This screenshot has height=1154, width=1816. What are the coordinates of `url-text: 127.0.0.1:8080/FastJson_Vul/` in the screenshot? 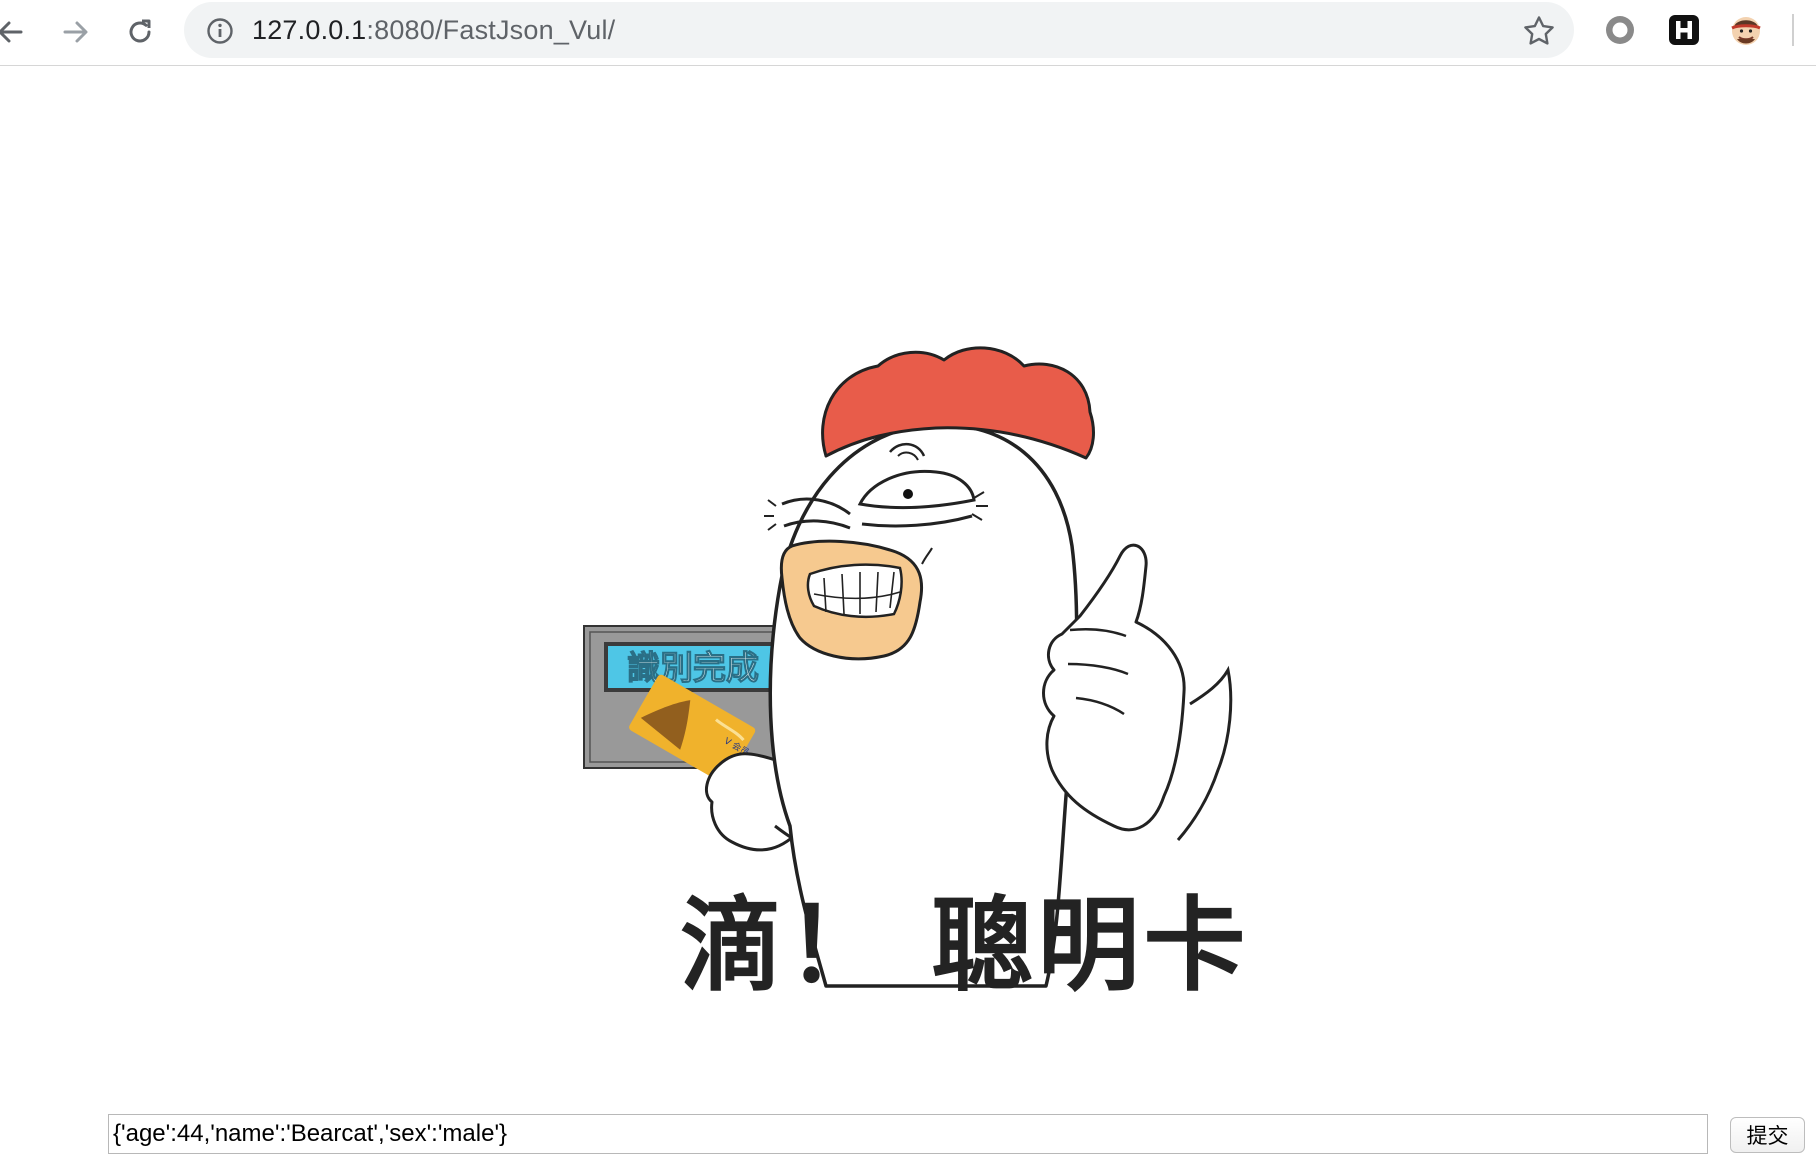 It's located at (433, 30).